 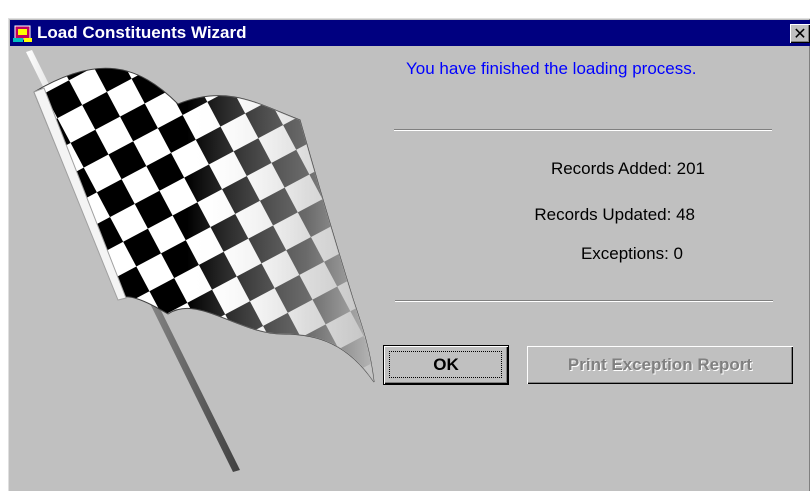 I want to click on print-exception-report-button: Print Exception Report, so click(x=660, y=365).